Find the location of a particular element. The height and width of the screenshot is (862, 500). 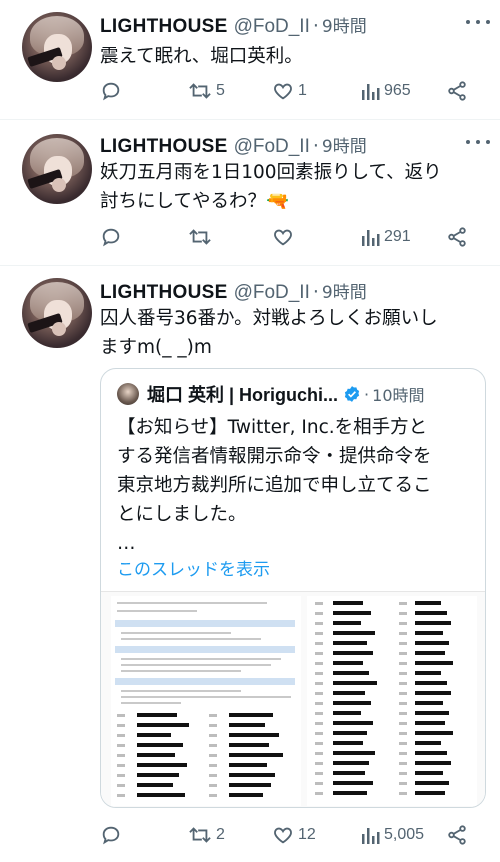

action-bar: 5 1 965 is located at coordinates (287, 92).